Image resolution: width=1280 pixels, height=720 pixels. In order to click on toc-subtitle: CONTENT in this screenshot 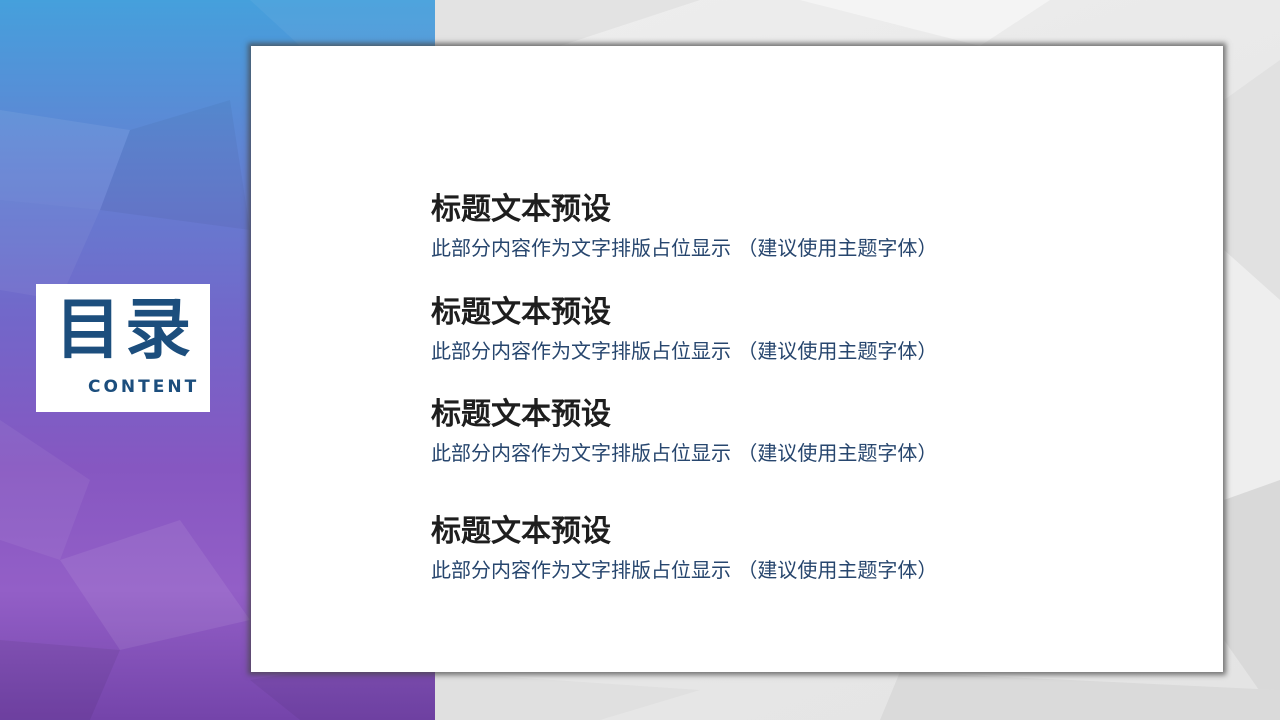, I will do `click(144, 387)`.